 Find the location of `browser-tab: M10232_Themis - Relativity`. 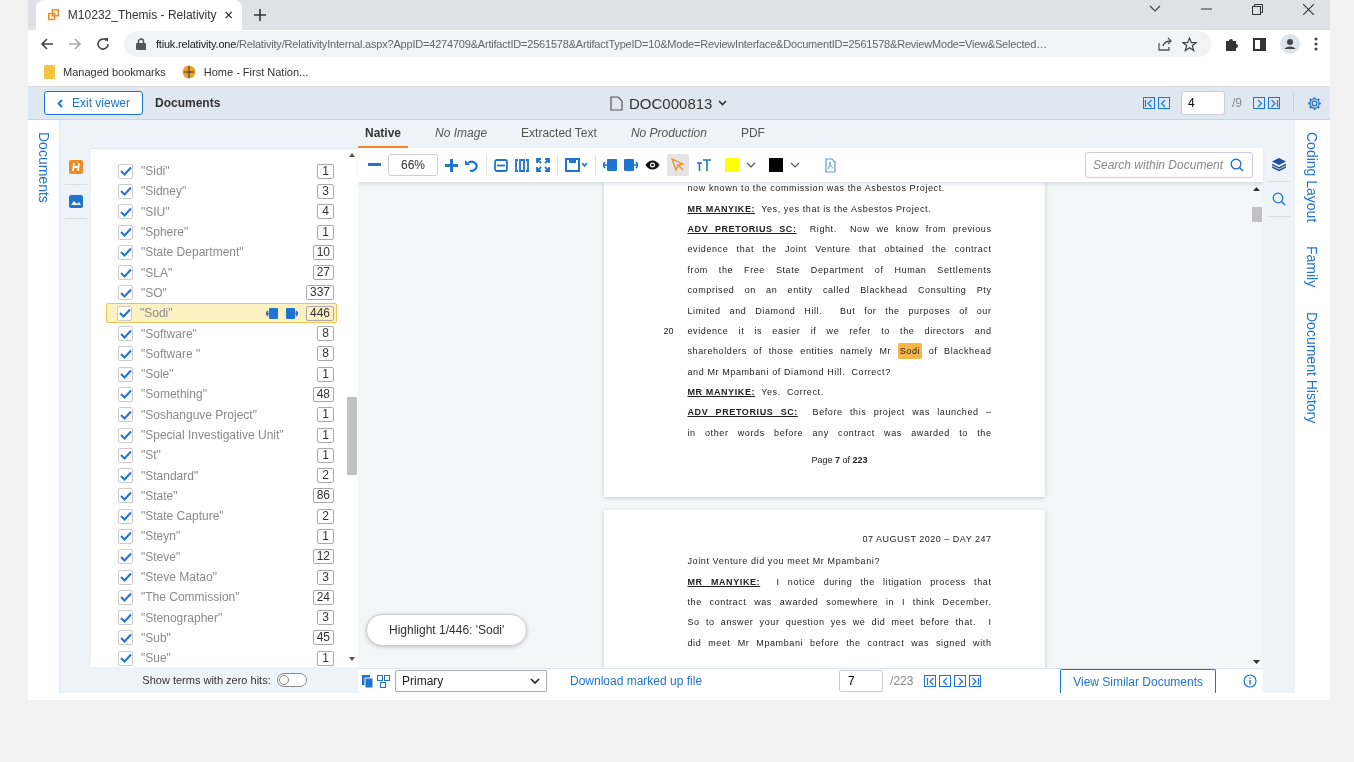

browser-tab: M10232_Themis - Relativity is located at coordinates (139, 15).